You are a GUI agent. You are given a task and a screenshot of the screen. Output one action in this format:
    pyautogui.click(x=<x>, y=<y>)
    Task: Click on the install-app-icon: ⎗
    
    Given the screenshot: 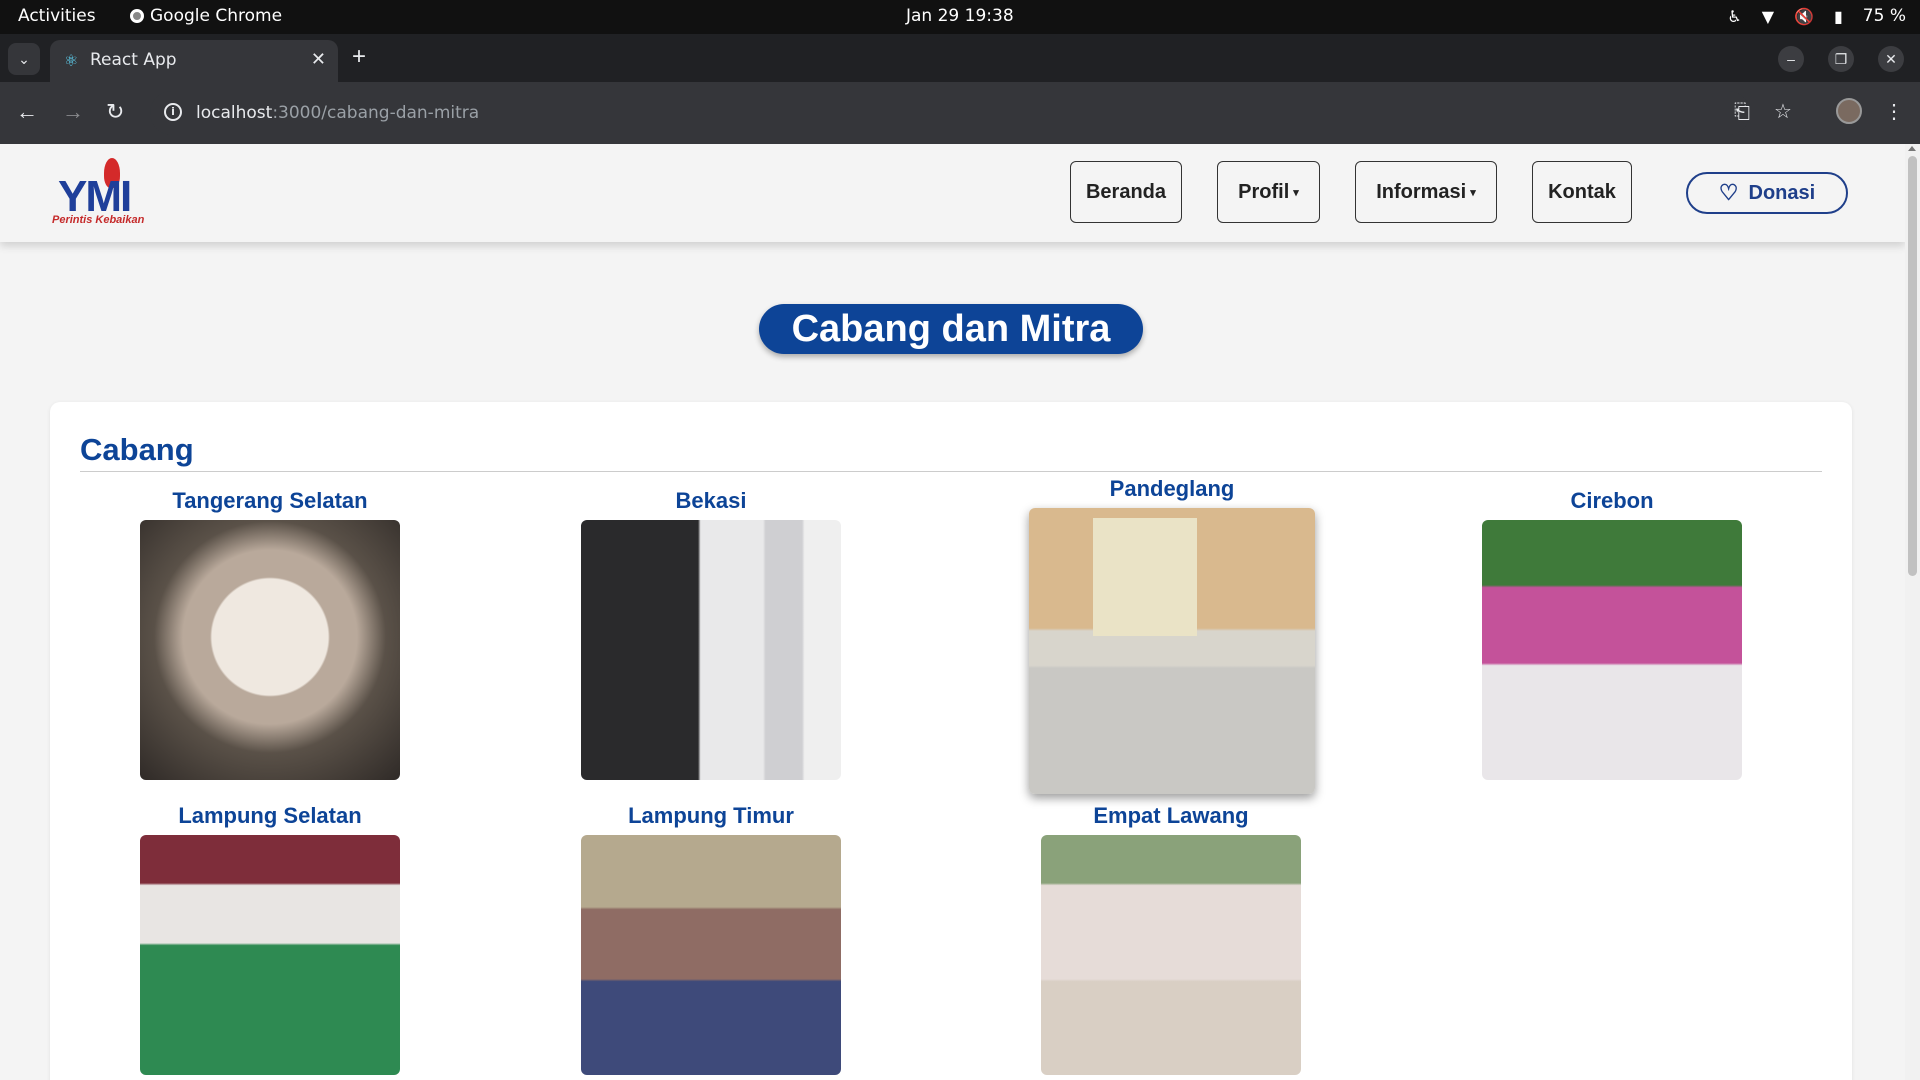 What is the action you would take?
    pyautogui.click(x=1742, y=112)
    